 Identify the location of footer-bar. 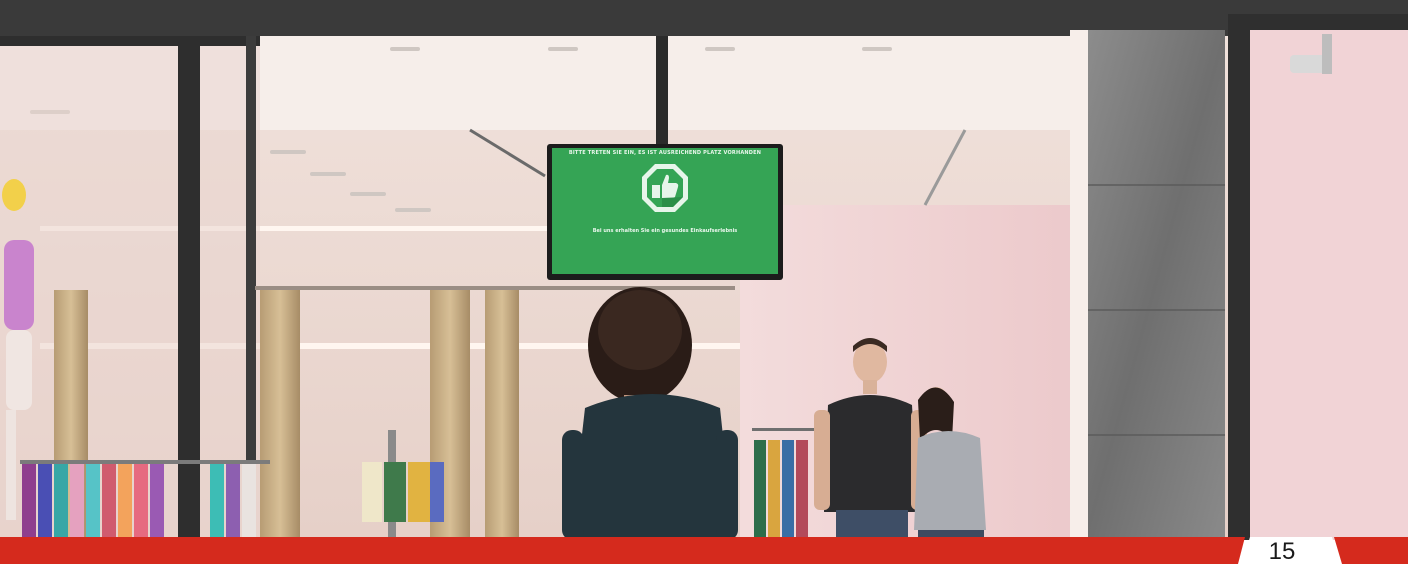
(704, 550).